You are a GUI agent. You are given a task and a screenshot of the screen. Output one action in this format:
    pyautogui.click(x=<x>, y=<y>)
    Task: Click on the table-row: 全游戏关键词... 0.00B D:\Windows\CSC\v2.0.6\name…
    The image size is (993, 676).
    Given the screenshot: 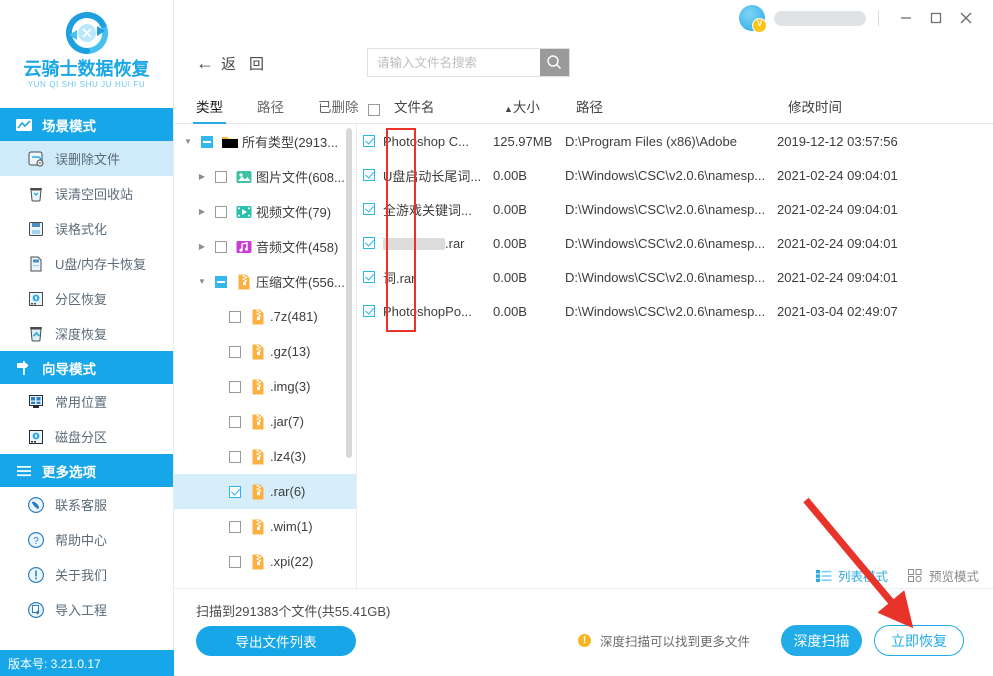 What is the action you would take?
    pyautogui.click(x=675, y=209)
    